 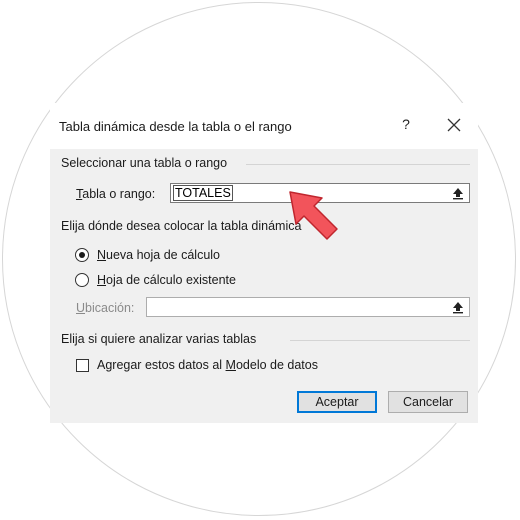 I want to click on new-sheet-radio, so click(x=82, y=255).